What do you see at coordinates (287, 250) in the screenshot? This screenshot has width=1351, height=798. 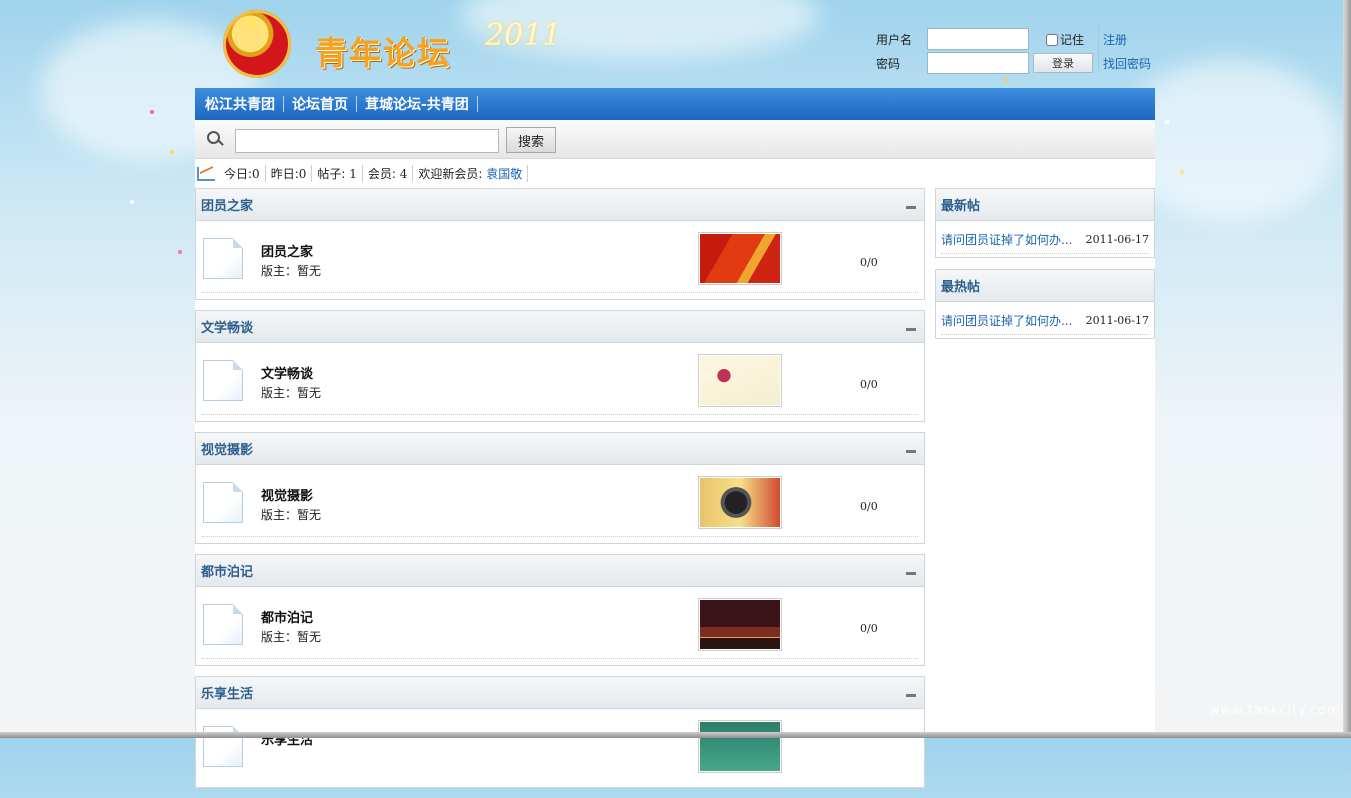 I see `board-name: 团员之家` at bounding box center [287, 250].